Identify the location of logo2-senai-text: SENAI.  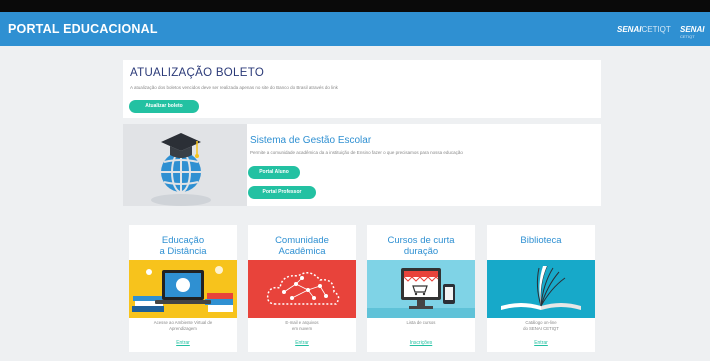
(692, 29).